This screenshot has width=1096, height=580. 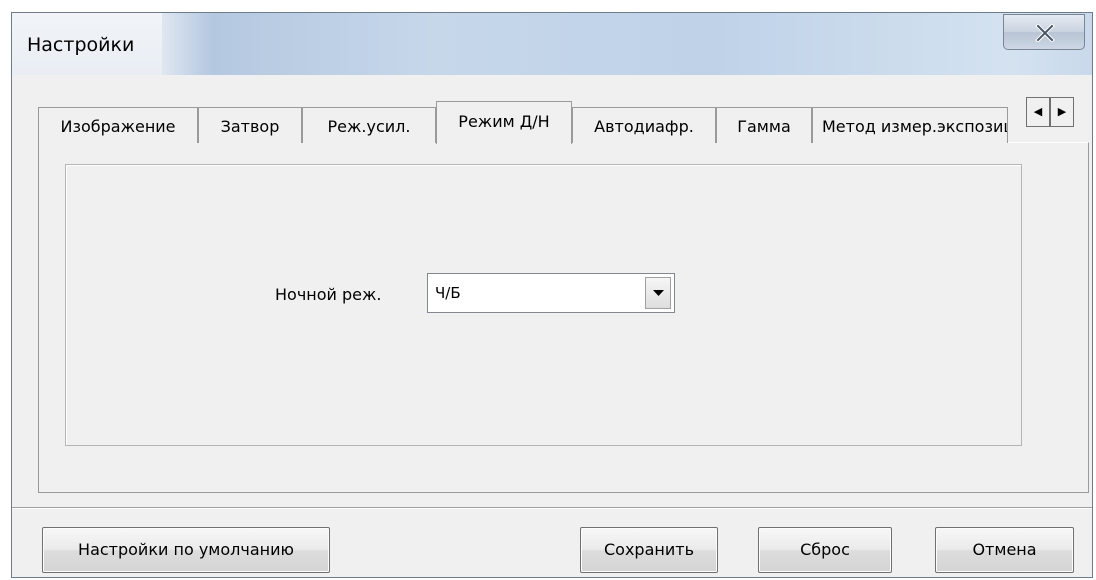 What do you see at coordinates (81, 45) in the screenshot?
I see `window-title: Настройки` at bounding box center [81, 45].